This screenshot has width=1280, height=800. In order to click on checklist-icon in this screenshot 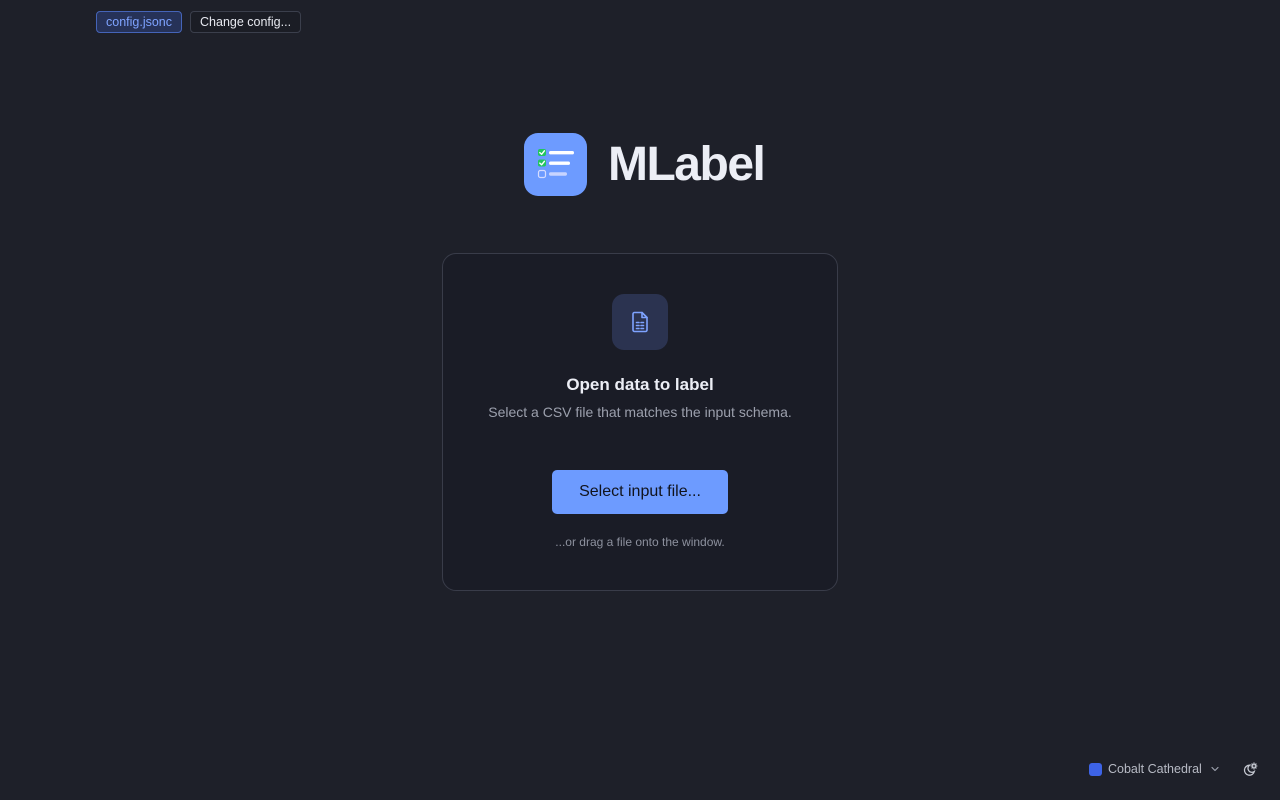, I will do `click(555, 164)`.